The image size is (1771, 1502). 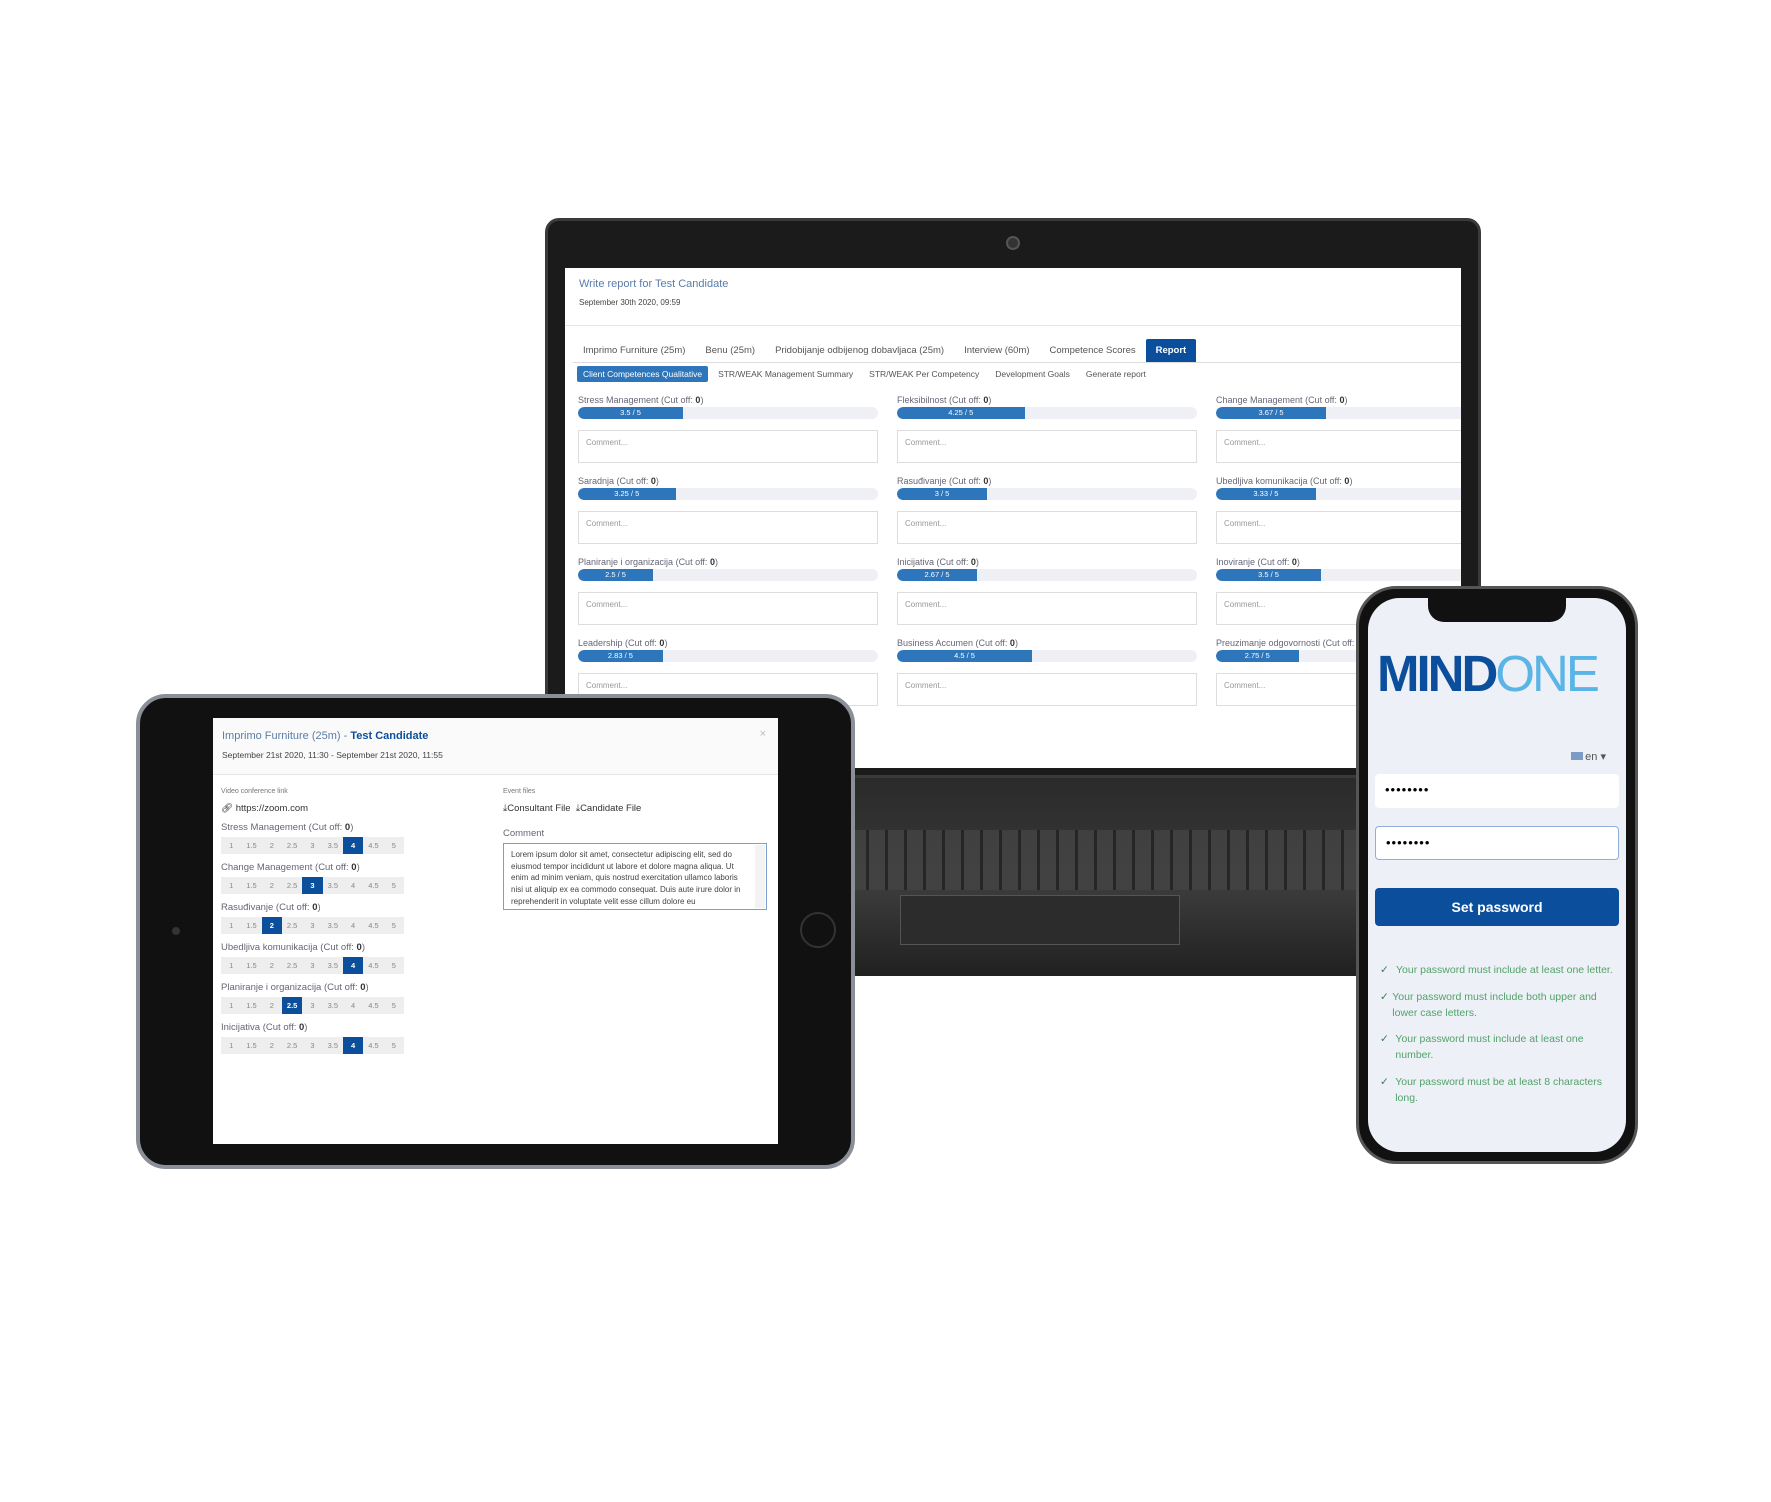 What do you see at coordinates (626, 562) in the screenshot?
I see `competence-name: Planiranje i organizacija` at bounding box center [626, 562].